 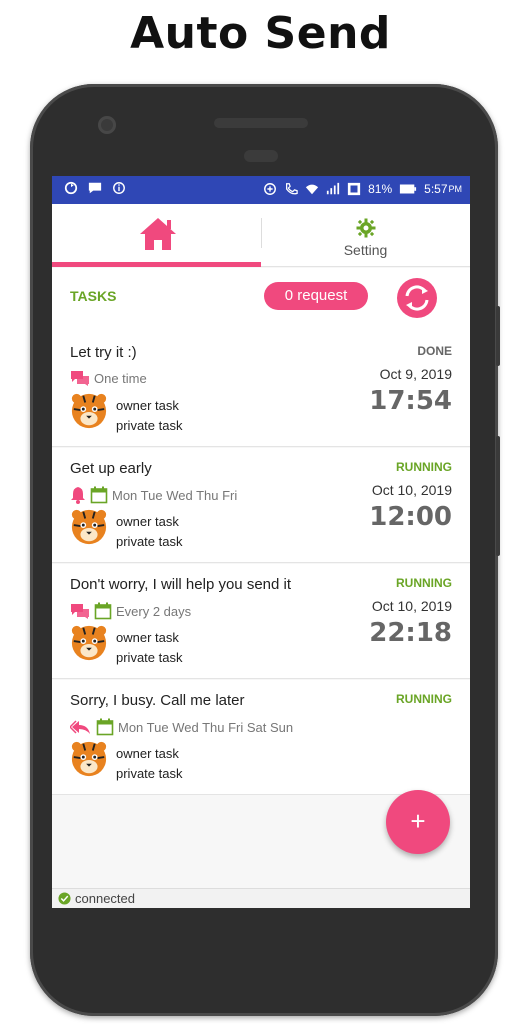 What do you see at coordinates (261, 123) in the screenshot?
I see `earpiece-speaker` at bounding box center [261, 123].